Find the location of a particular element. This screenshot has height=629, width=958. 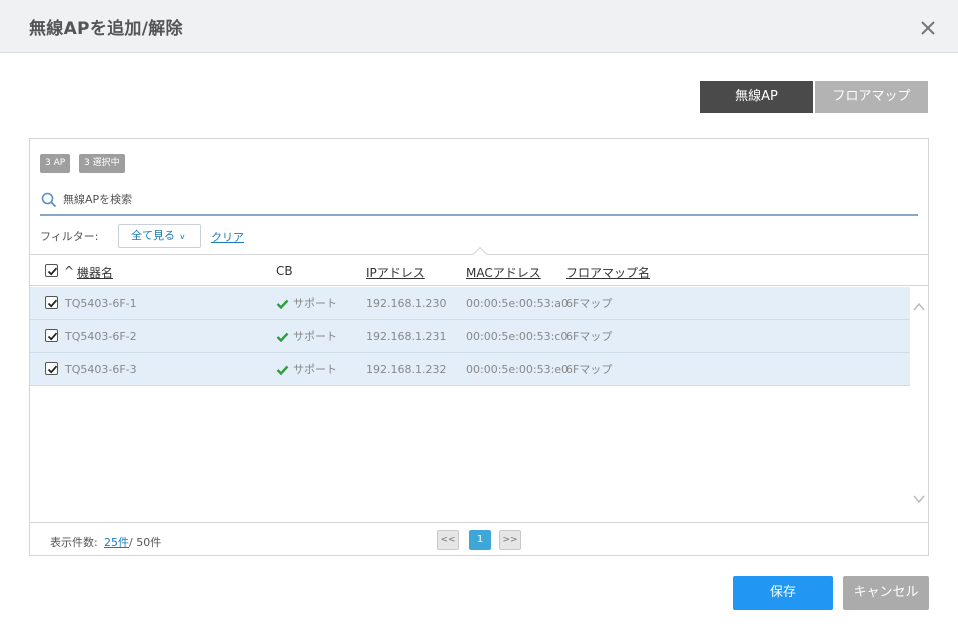

per-page-selector: 25件 is located at coordinates (116, 542).